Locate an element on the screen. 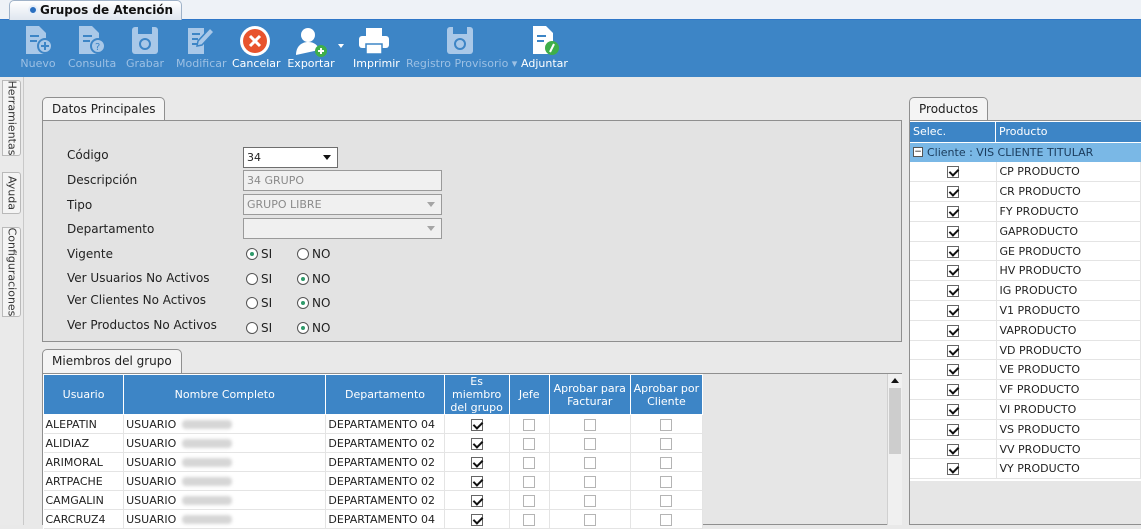 The width and height of the screenshot is (1141, 529). imprimir-button: Imprimir is located at coordinates (376, 49).